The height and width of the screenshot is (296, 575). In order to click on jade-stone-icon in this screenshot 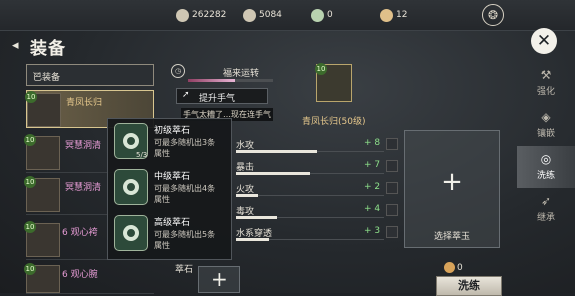, I will do `click(131, 233)`.